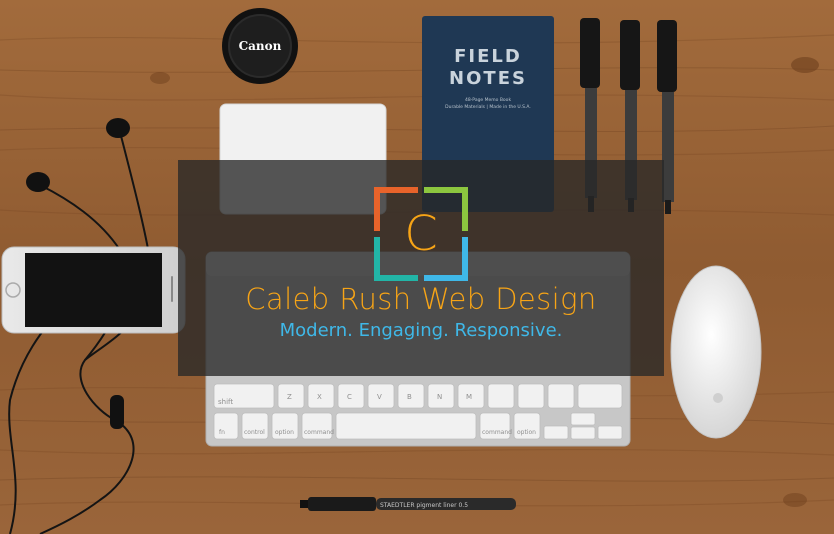 The image size is (834, 534). What do you see at coordinates (526, 432) in the screenshot?
I see `key-option-right-label: option` at bounding box center [526, 432].